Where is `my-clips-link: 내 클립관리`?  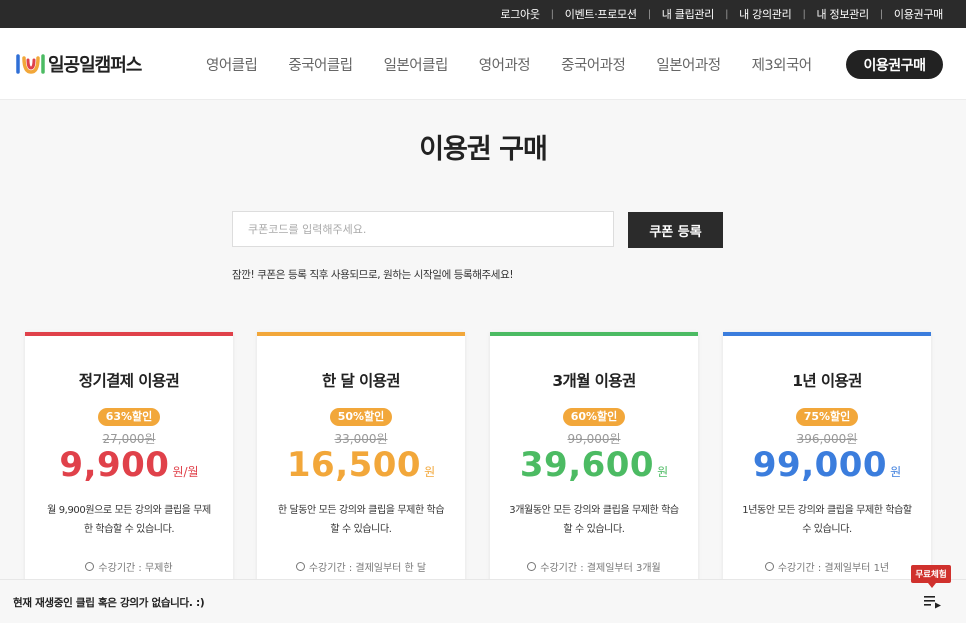 my-clips-link: 내 클립관리 is located at coordinates (676, 14).